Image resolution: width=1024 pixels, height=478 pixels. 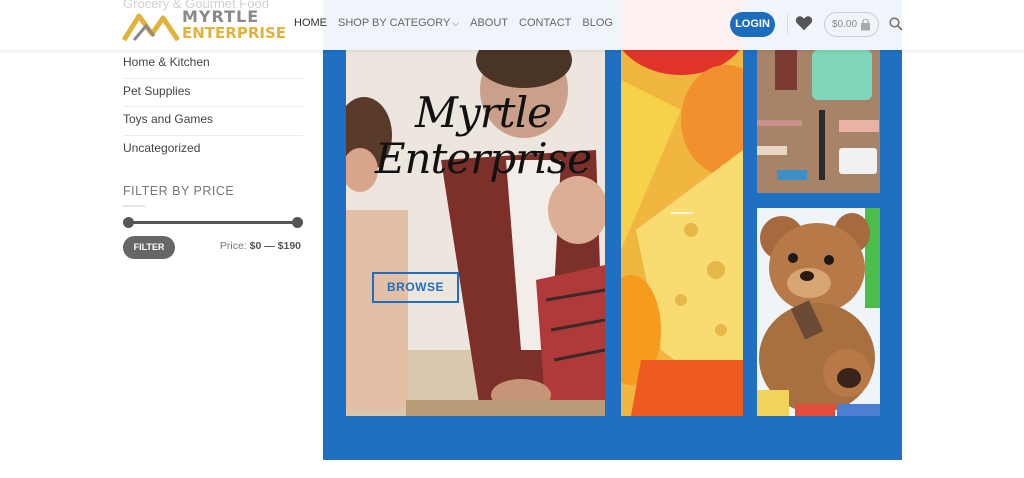 I want to click on nav-contact: CONTACT, so click(x=545, y=23).